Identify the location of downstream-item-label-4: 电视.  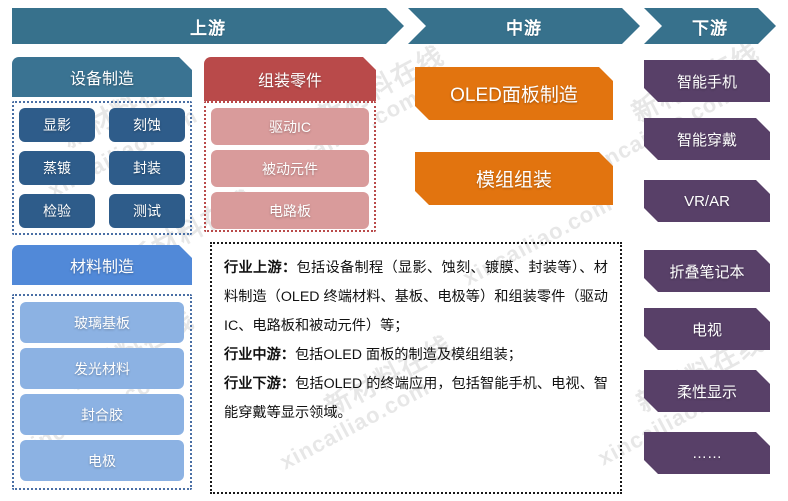
(706, 330).